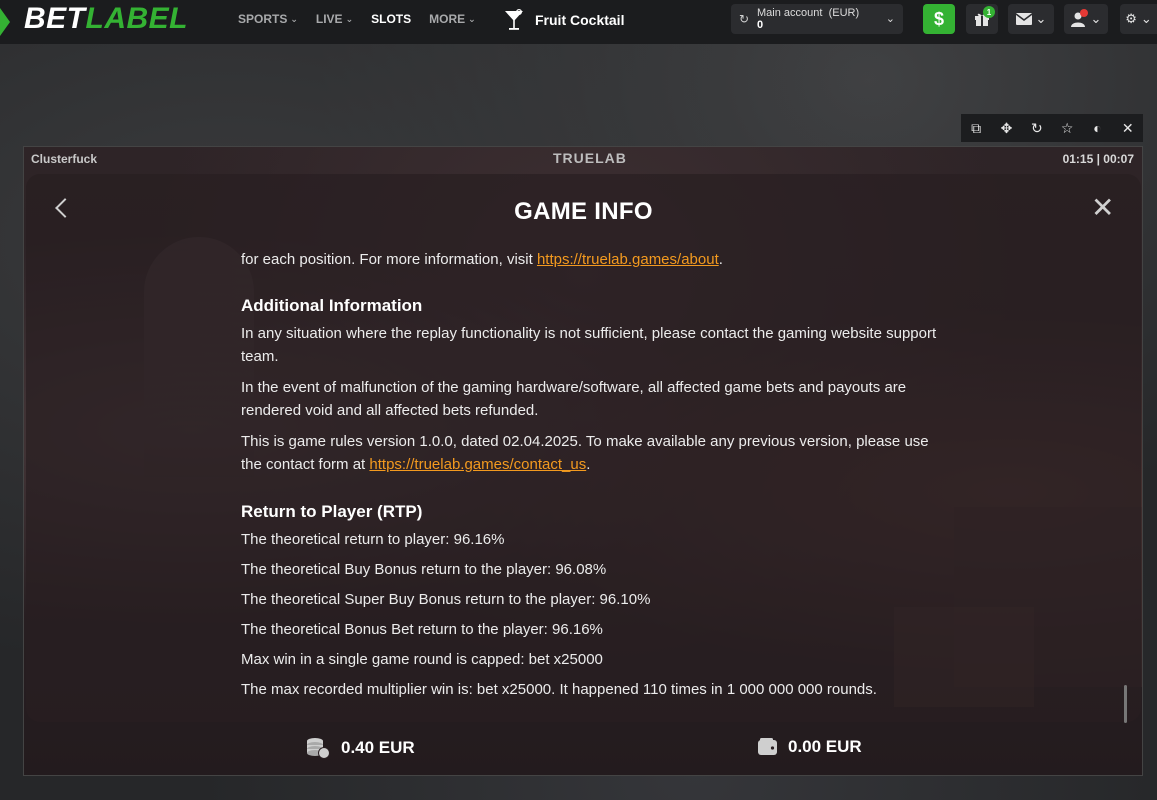 Image resolution: width=1157 pixels, height=800 pixels. I want to click on gear-icon: ⚙, so click(1131, 18).